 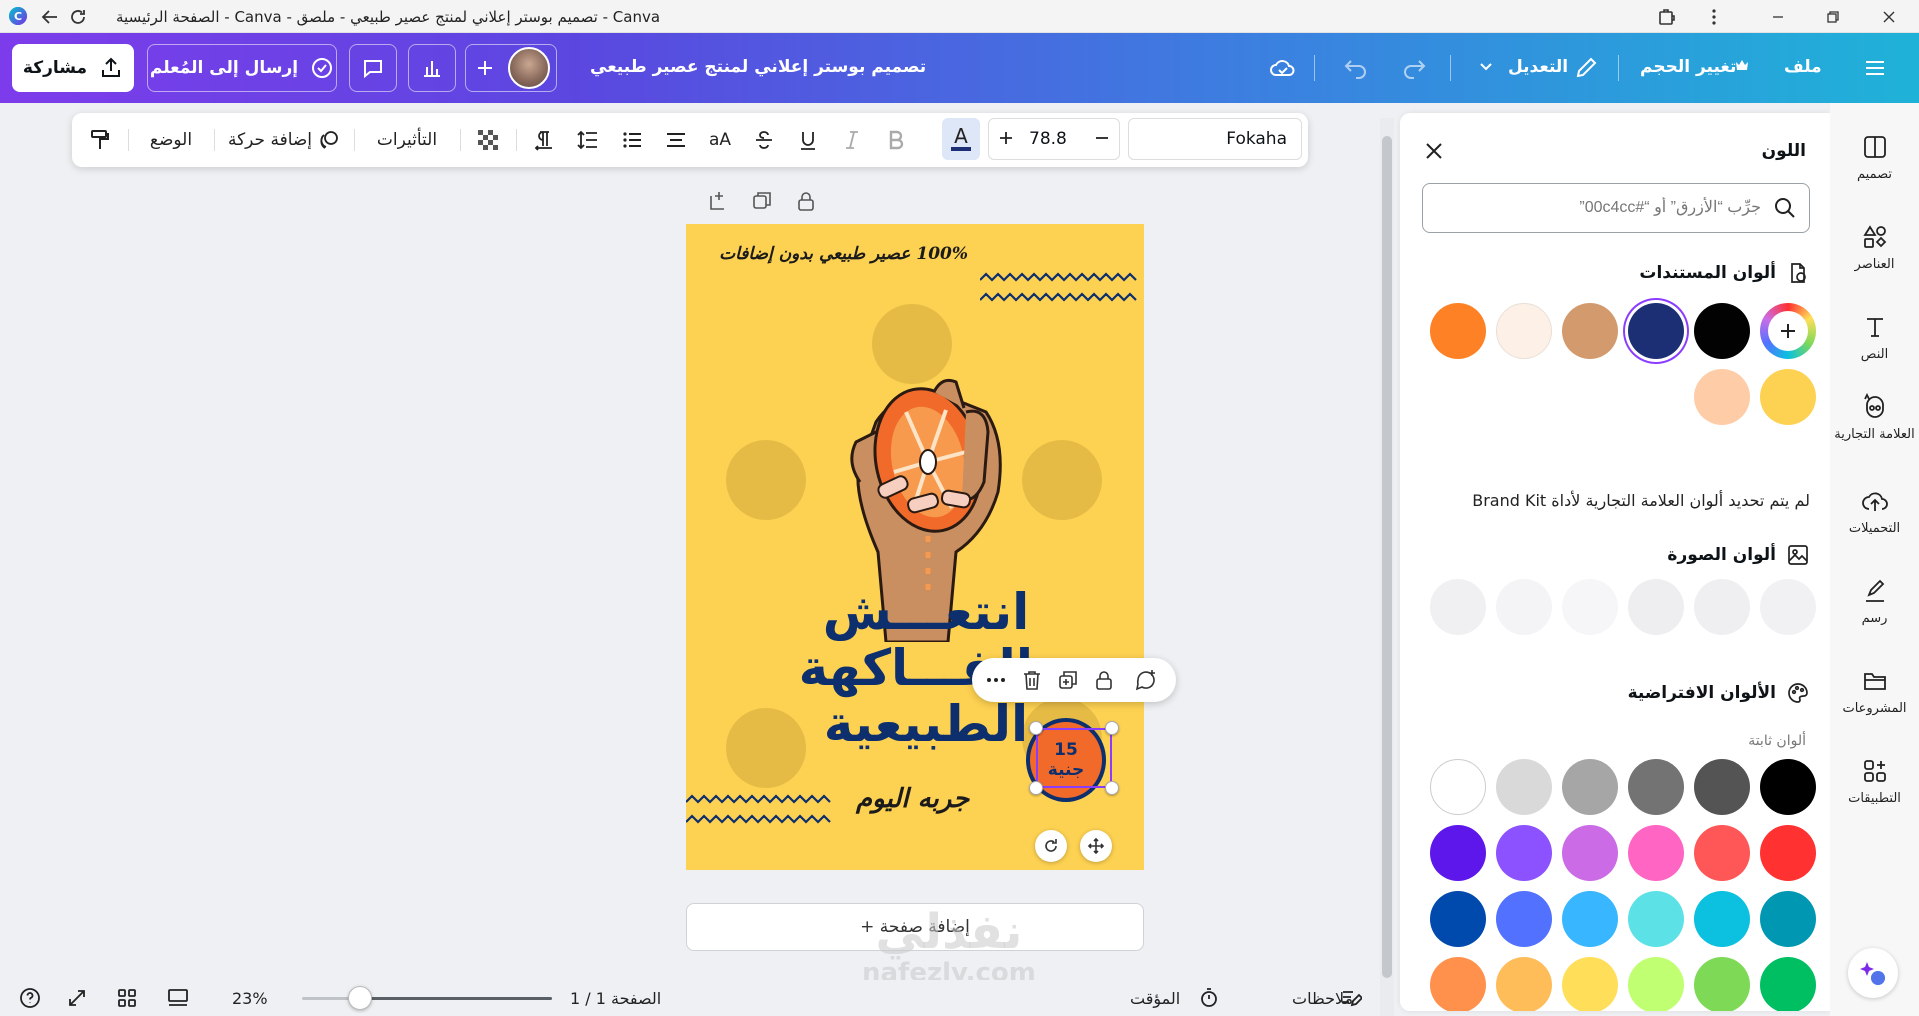 I want to click on send-to-teacher-button: إرسال إلى المُعلم, so click(x=242, y=68).